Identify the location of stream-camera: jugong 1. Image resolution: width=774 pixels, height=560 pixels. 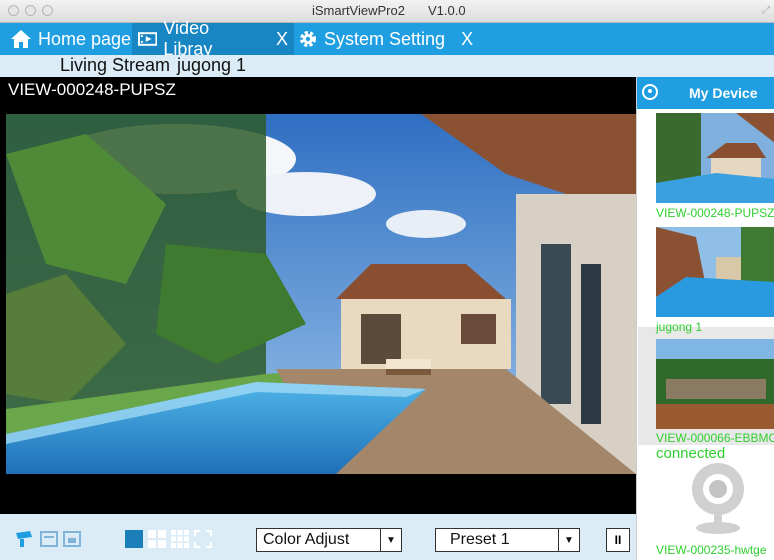
(212, 65).